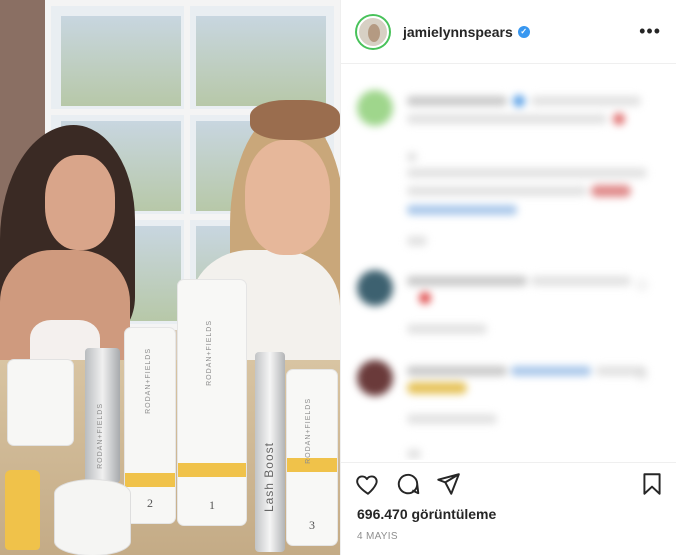 This screenshot has height=555, width=676. I want to click on product-lash-boost: Lash Boost, so click(270, 452).